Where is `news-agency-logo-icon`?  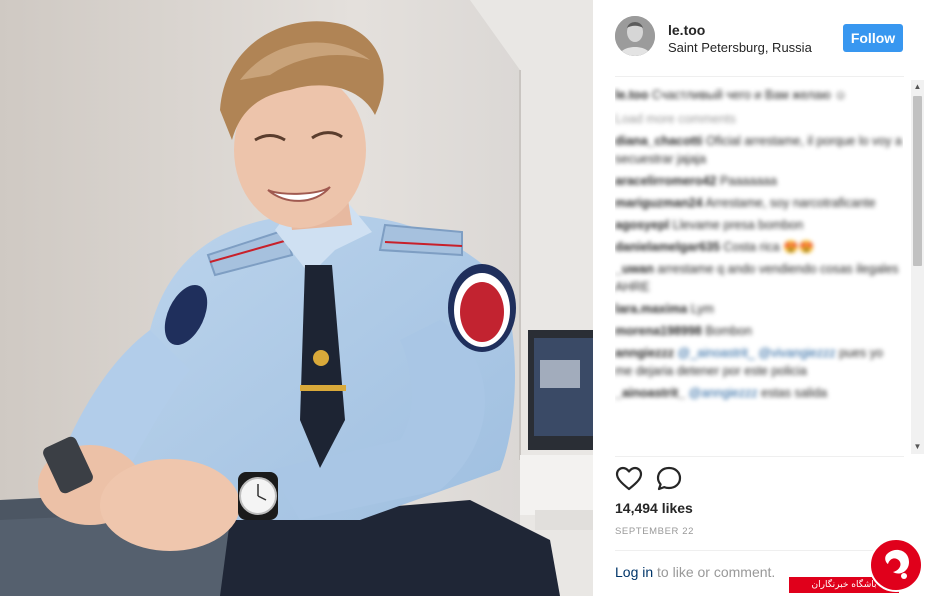
news-agency-logo-icon is located at coordinates (896, 565).